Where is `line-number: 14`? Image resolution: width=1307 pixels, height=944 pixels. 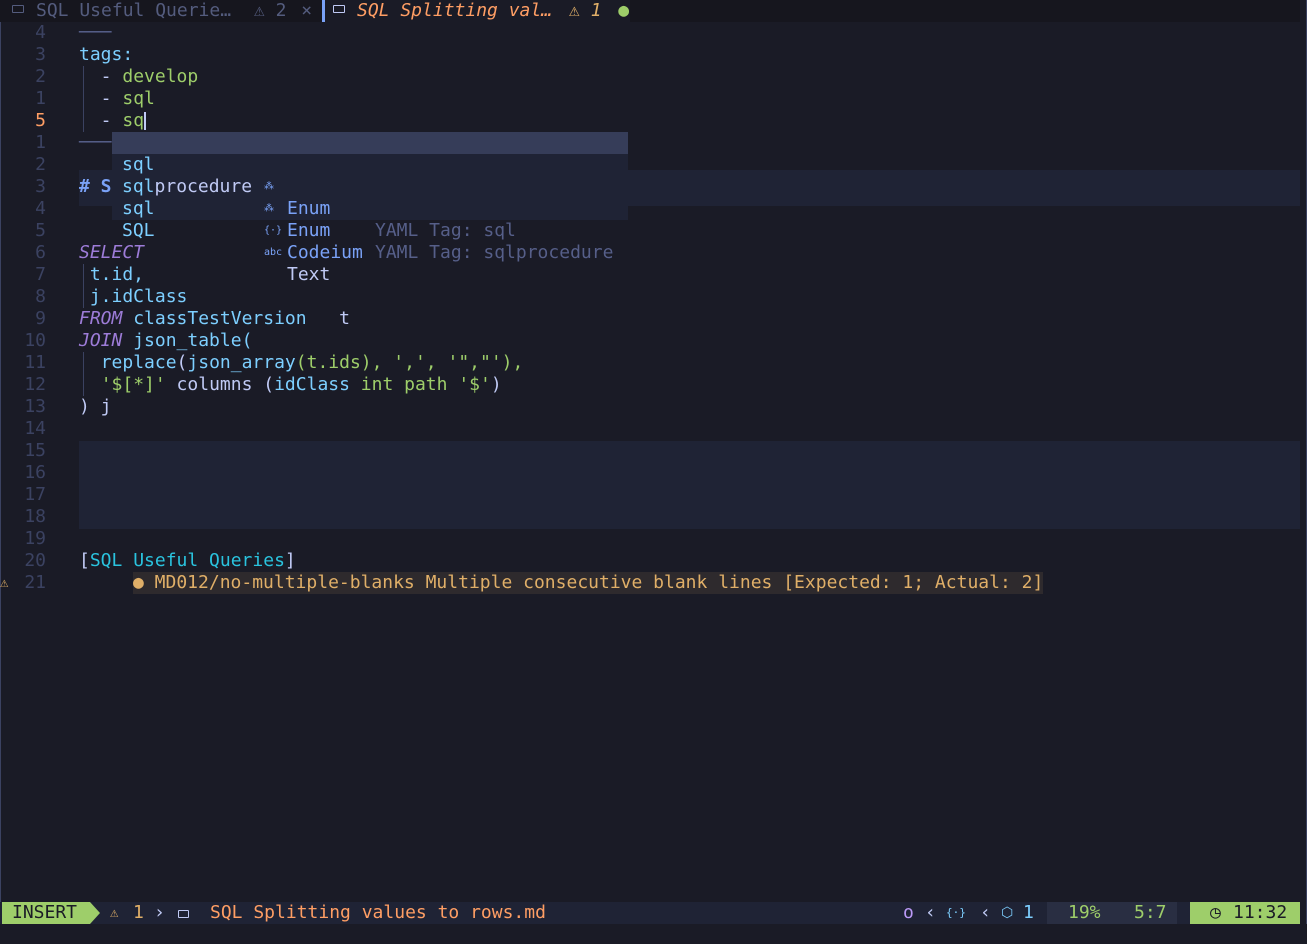
line-number: 14 is located at coordinates (35, 428).